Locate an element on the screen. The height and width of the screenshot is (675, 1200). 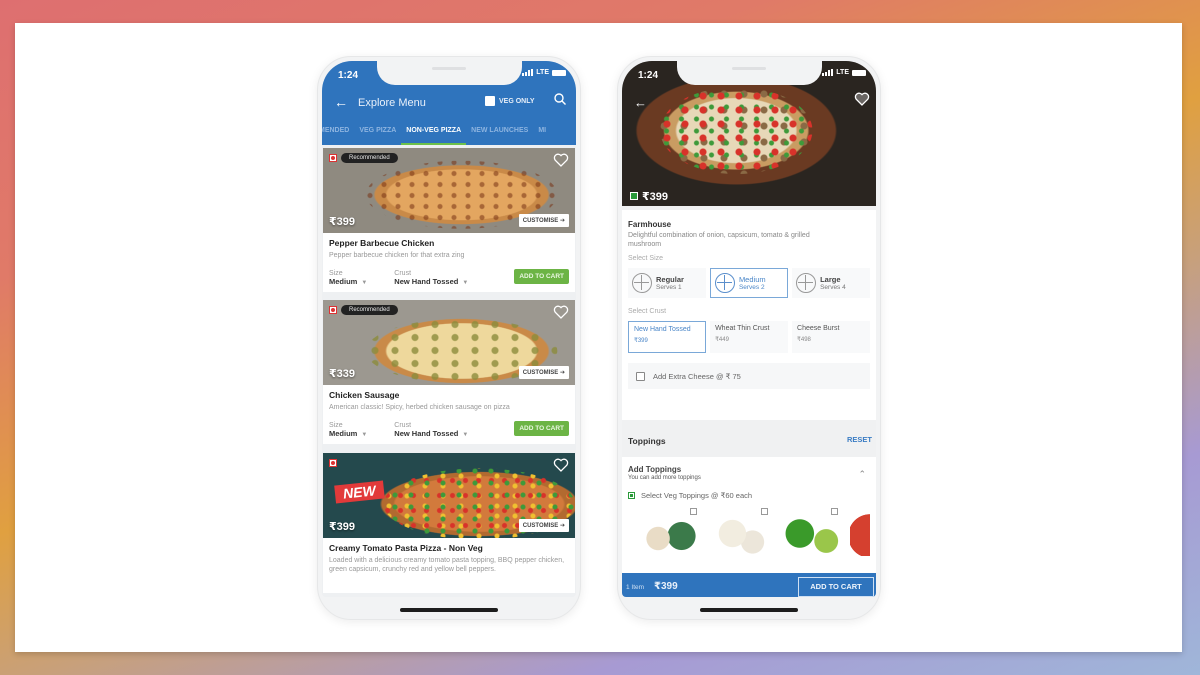
tab-veg-pizza: VEG PIZZA is located at coordinates (377, 134).